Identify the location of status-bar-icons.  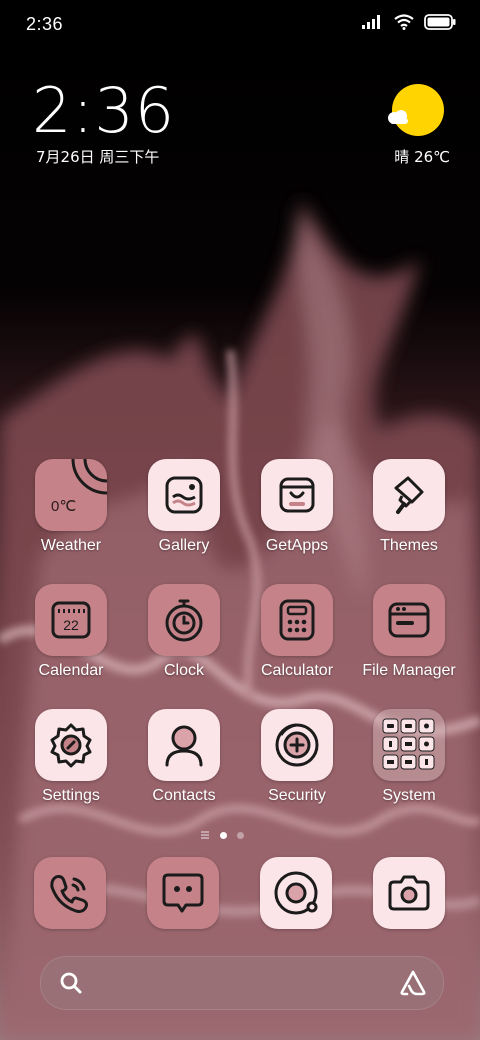
(409, 22).